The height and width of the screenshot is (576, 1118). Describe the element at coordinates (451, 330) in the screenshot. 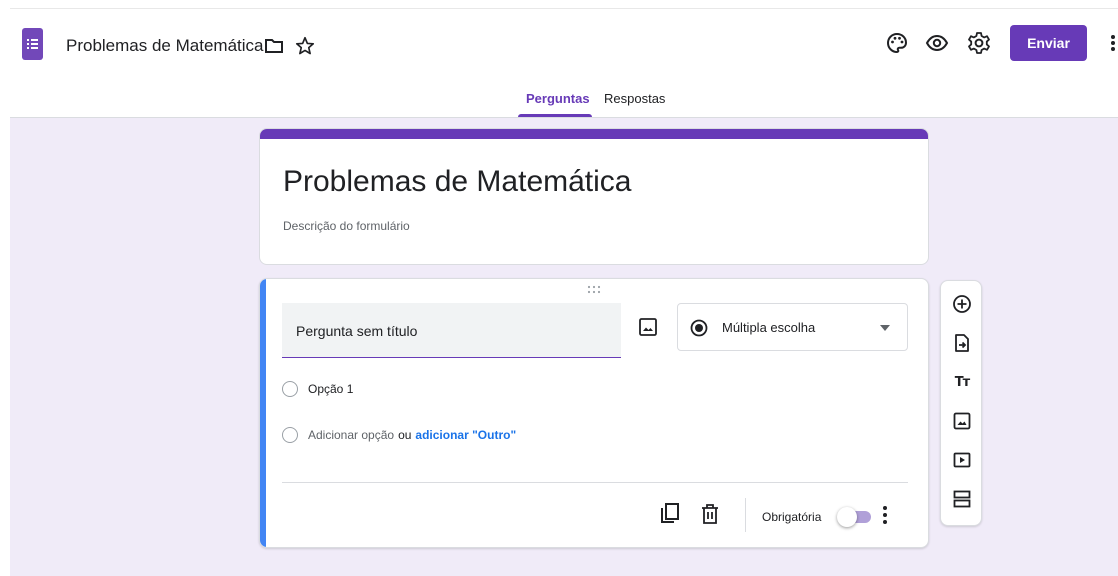

I see `question-title-input: Pergunta sem título` at that location.